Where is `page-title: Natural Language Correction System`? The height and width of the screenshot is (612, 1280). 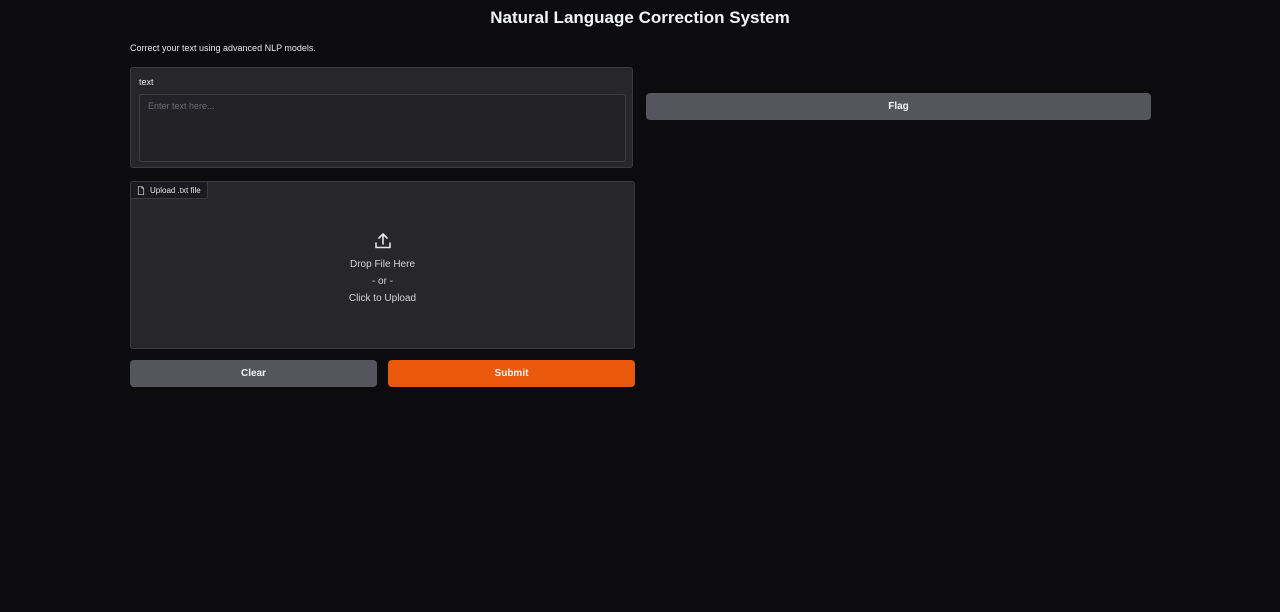 page-title: Natural Language Correction System is located at coordinates (640, 17).